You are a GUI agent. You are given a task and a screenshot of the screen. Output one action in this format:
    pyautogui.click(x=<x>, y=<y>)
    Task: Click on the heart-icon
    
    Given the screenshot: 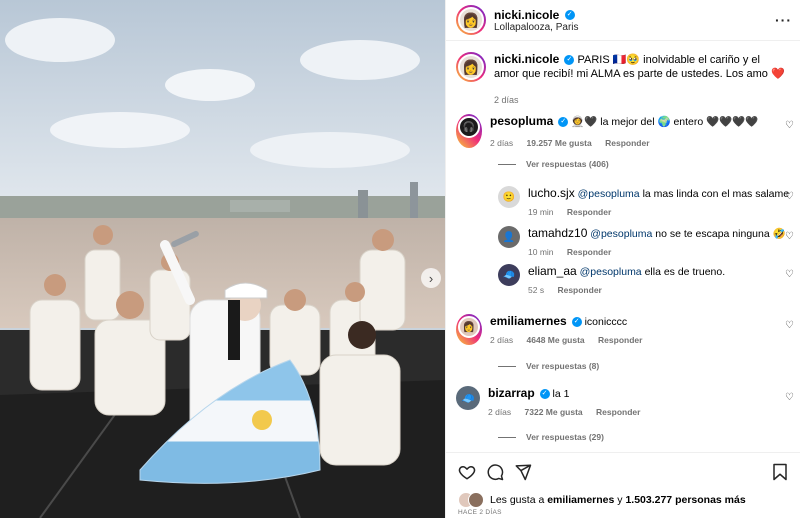 What is the action you would take?
    pyautogui.click(x=467, y=472)
    